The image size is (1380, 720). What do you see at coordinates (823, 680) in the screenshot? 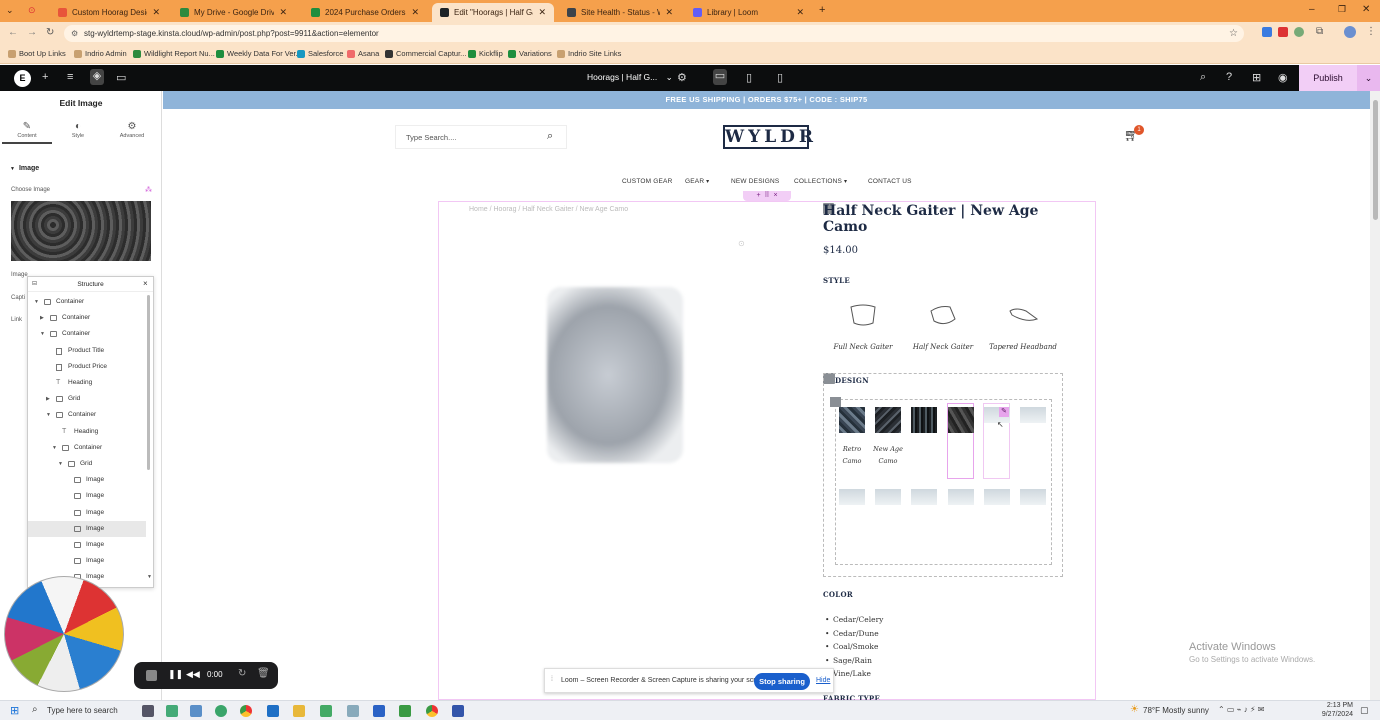
I see `hide-share-bar-link: Hide` at bounding box center [823, 680].